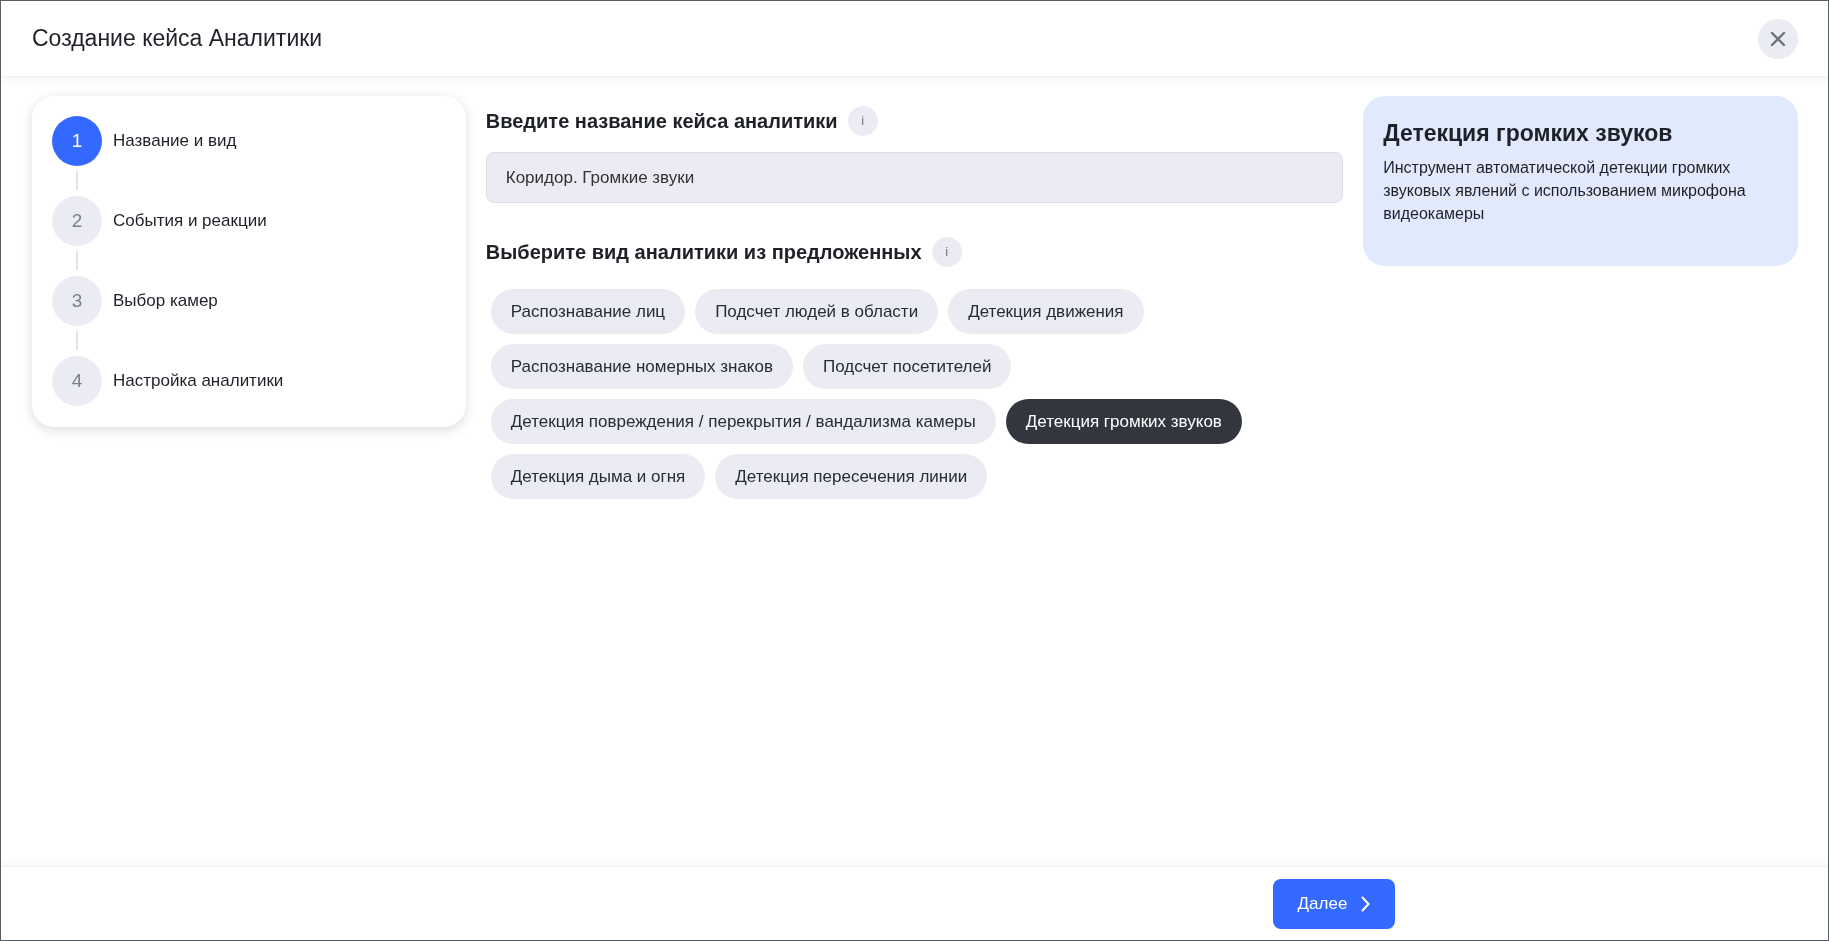  Describe the element at coordinates (190, 221) in the screenshot. I see `step-label: События и реакции` at that location.